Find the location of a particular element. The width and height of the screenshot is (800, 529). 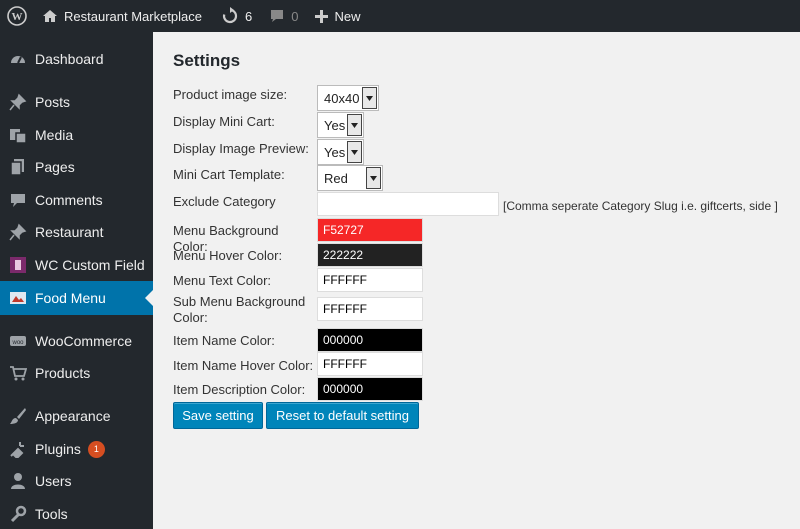

sidebar-item-label: Plugins is located at coordinates (58, 449).